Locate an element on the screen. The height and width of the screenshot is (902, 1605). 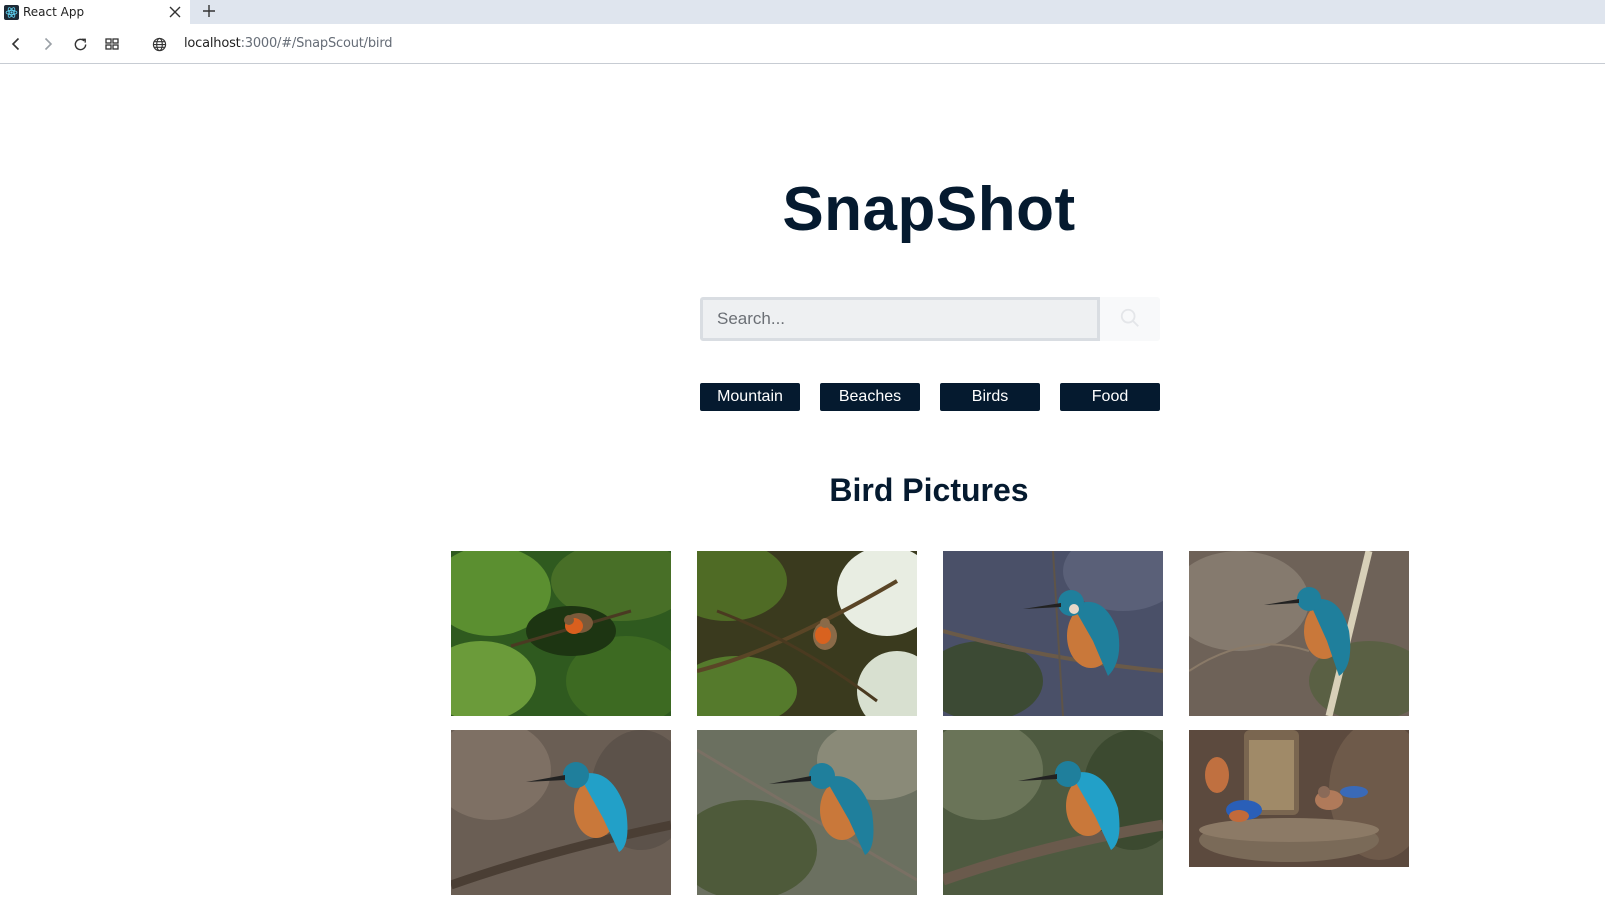
search-form is located at coordinates (930, 319).